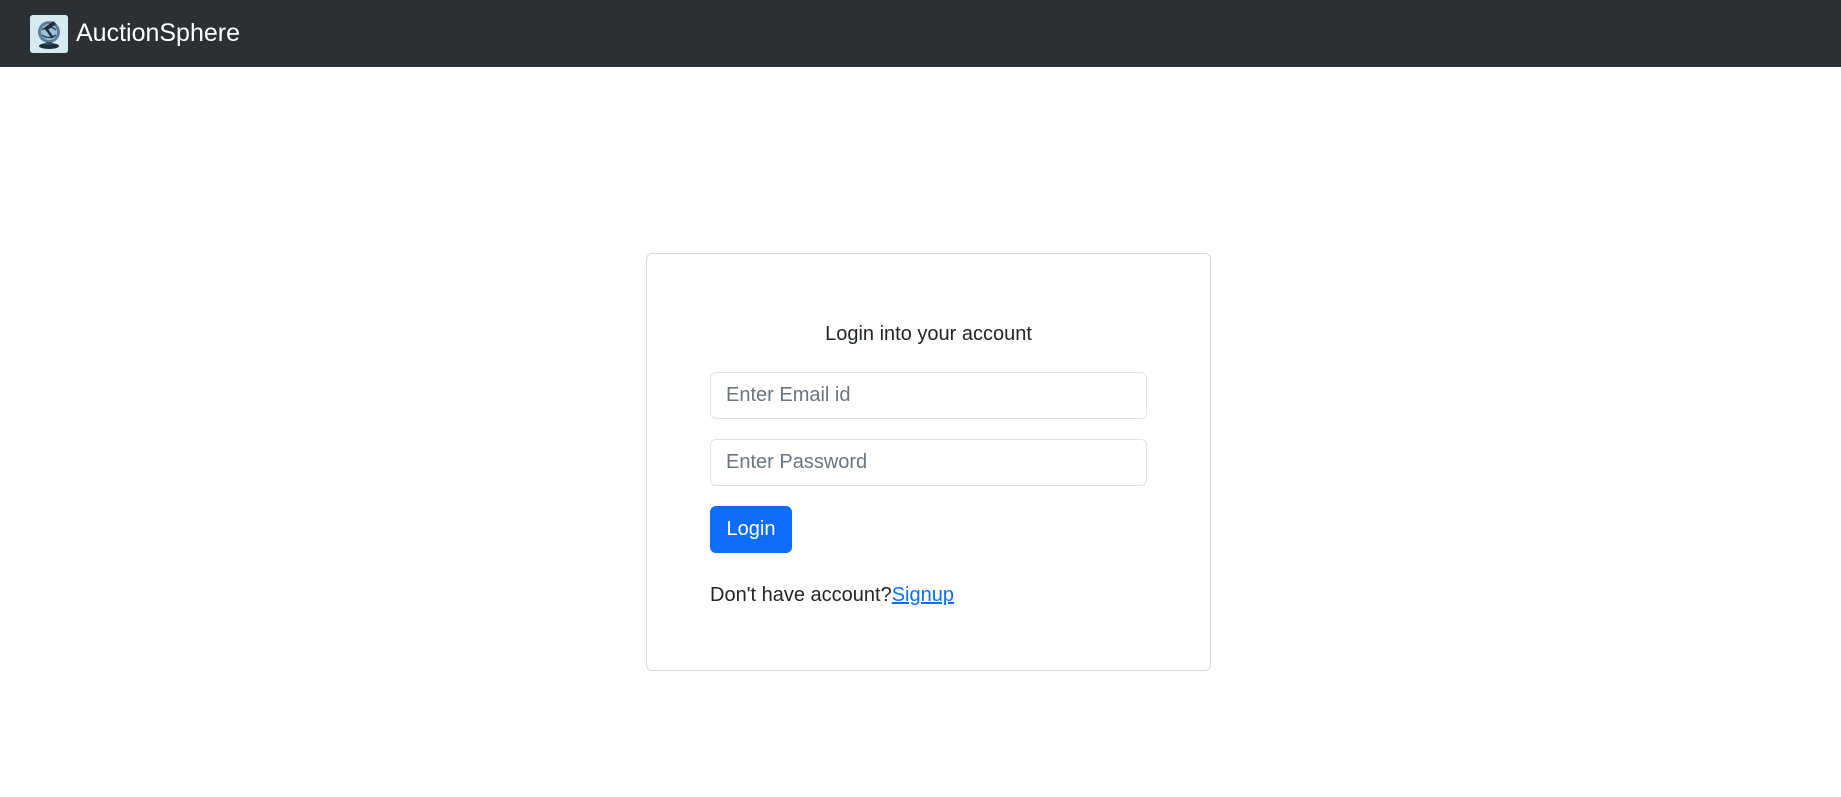 Image resolution: width=1841 pixels, height=797 pixels. I want to click on brand-name: AuctionSphere, so click(158, 33).